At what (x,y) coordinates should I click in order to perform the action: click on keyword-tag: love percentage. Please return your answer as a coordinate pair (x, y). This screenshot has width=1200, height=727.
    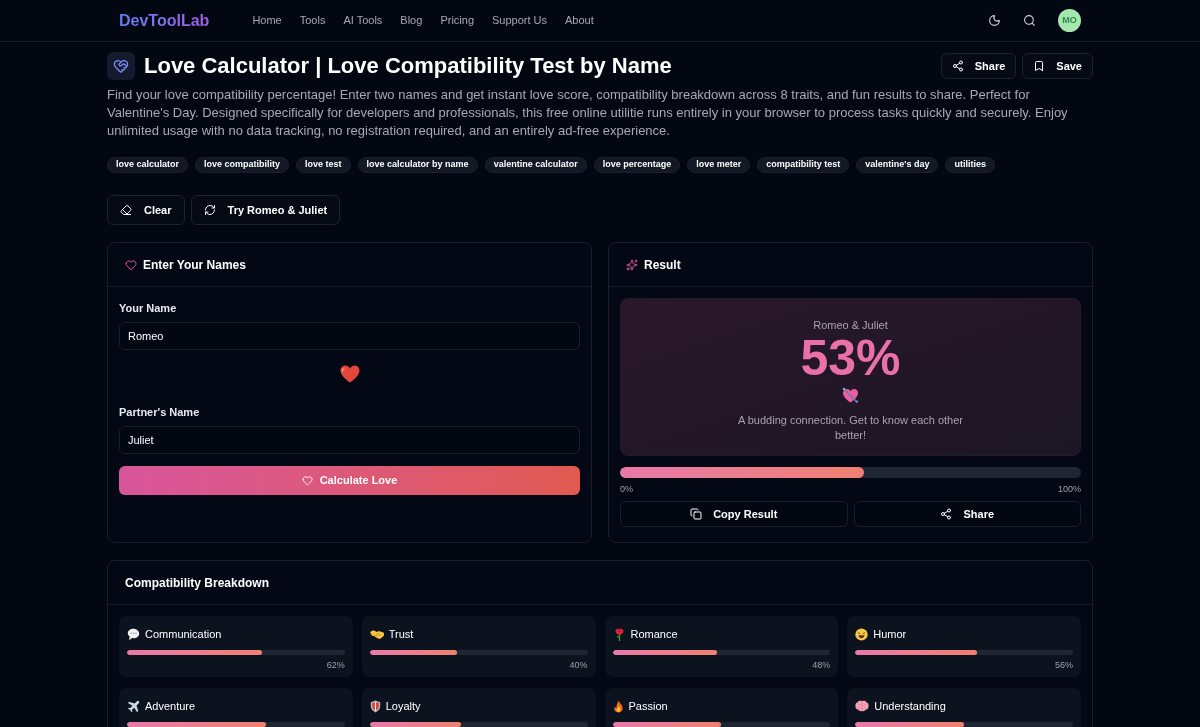
    Looking at the image, I should click on (637, 165).